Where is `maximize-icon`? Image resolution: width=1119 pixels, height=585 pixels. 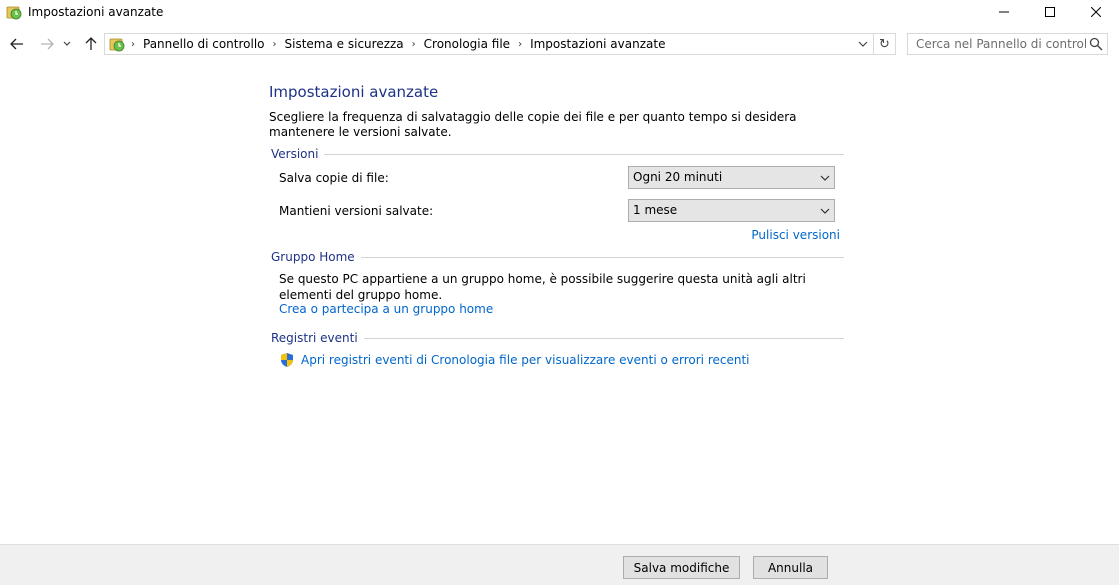
maximize-icon is located at coordinates (1050, 12).